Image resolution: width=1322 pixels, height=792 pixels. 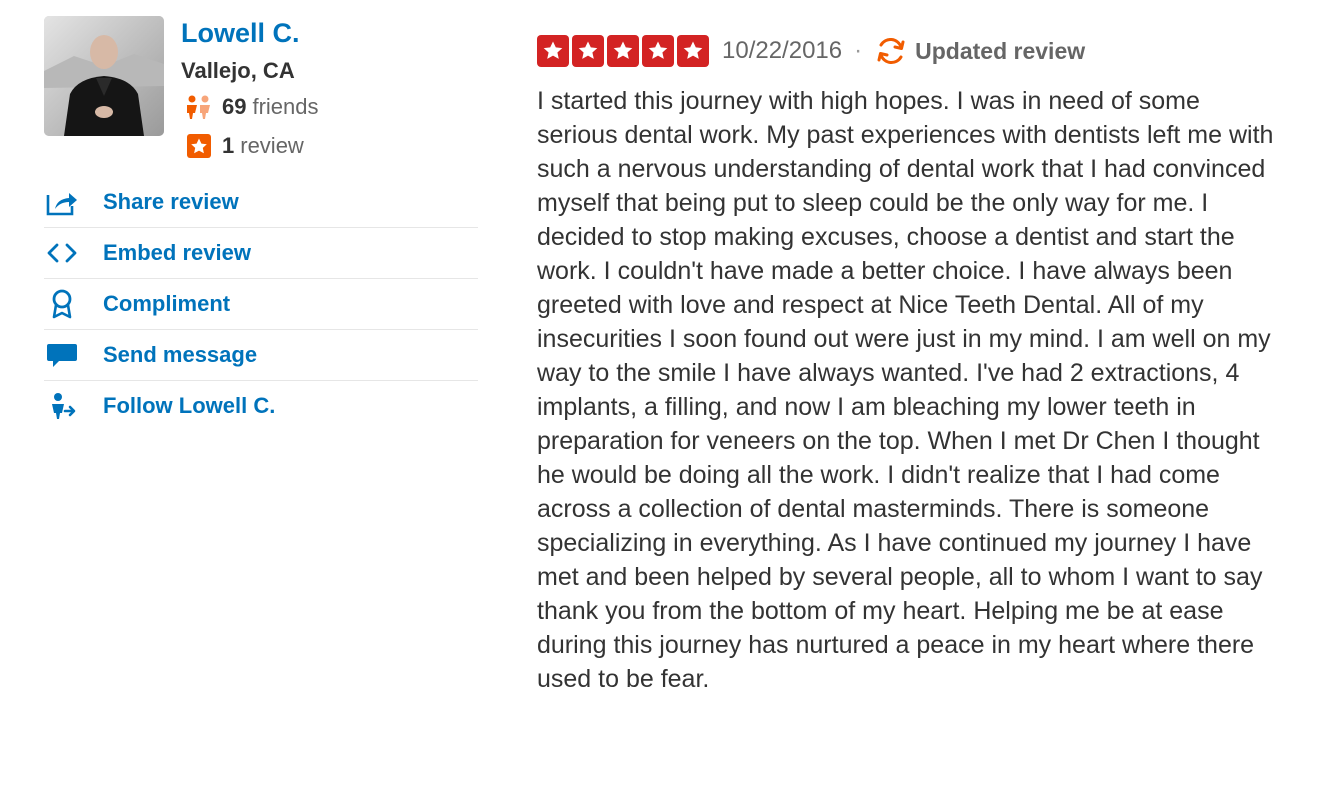 What do you see at coordinates (285, 106) in the screenshot?
I see `friends-label: friends` at bounding box center [285, 106].